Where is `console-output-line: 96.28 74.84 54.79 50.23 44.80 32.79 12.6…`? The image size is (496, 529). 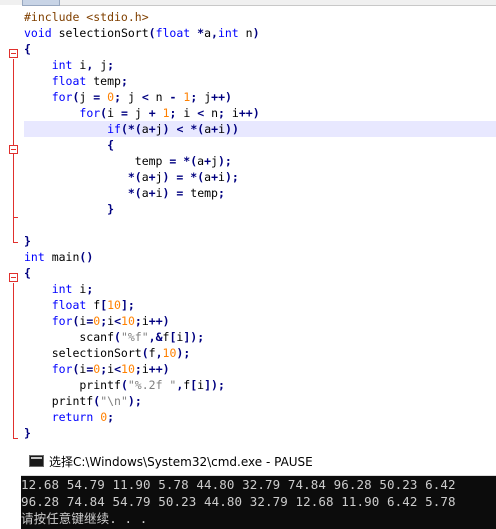 console-output-line: 96.28 74.84 54.79 50.23 44.80 32.79 12.6… is located at coordinates (238, 501).